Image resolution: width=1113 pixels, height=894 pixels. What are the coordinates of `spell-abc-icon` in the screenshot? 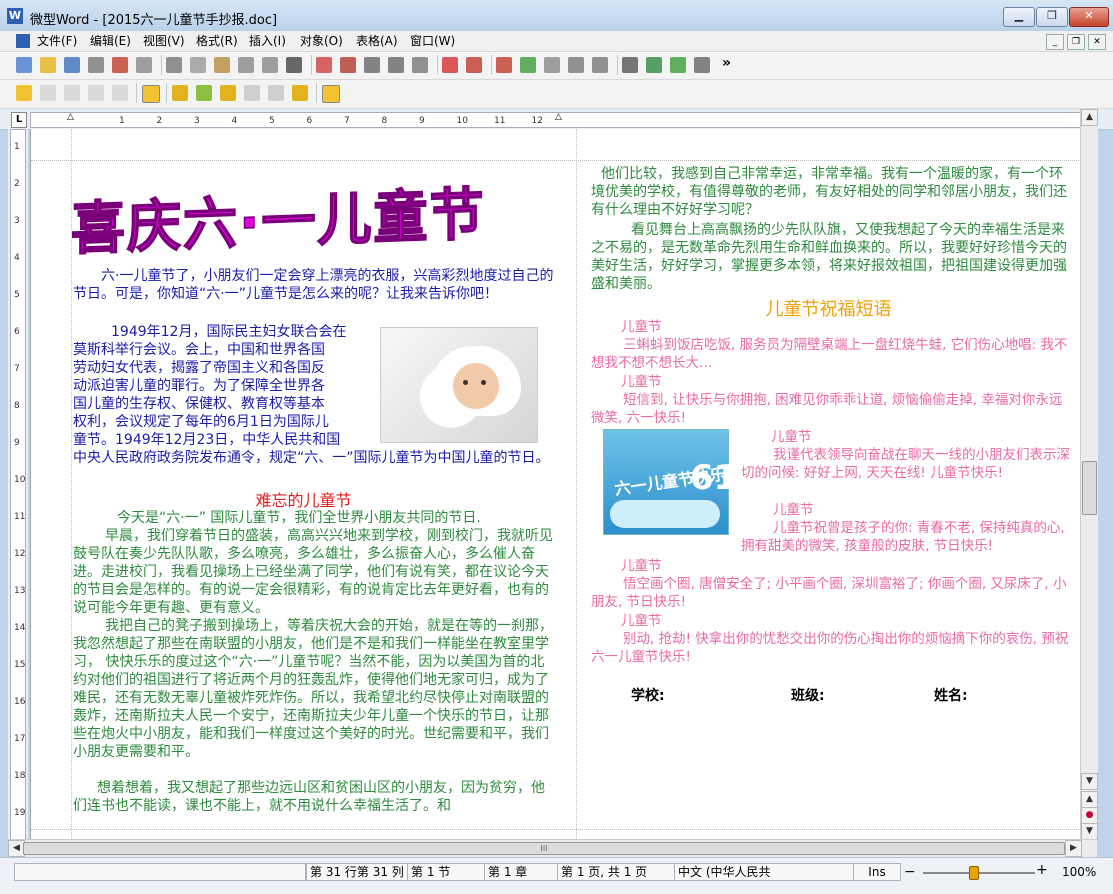 It's located at (528, 65).